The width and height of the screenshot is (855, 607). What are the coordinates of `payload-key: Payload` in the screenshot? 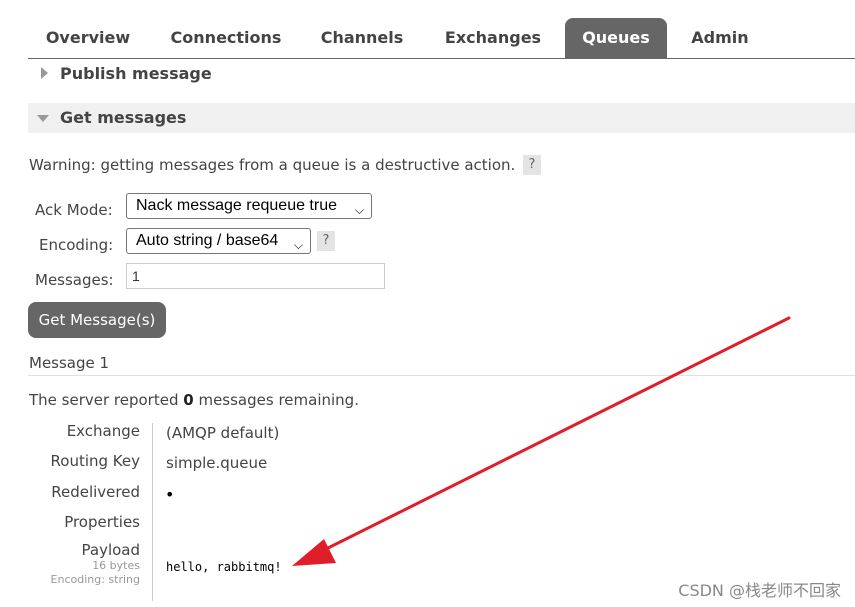 It's located at (111, 550).